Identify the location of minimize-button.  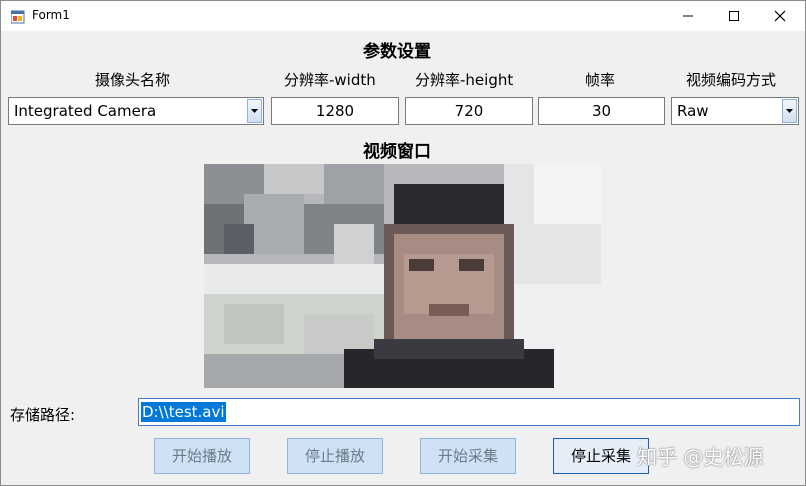
(688, 16).